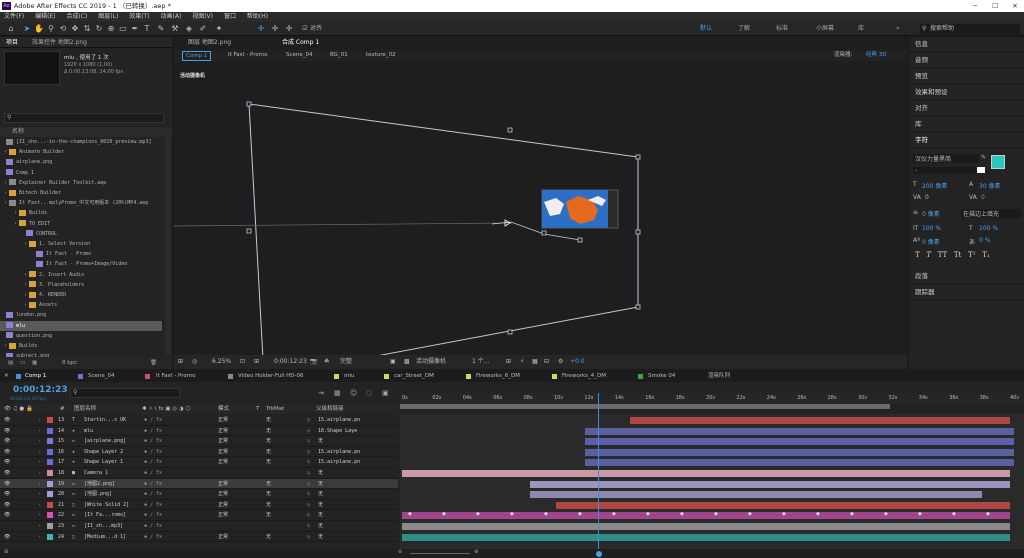  I want to click on project-item: › 1. Select Version, so click(81, 244).